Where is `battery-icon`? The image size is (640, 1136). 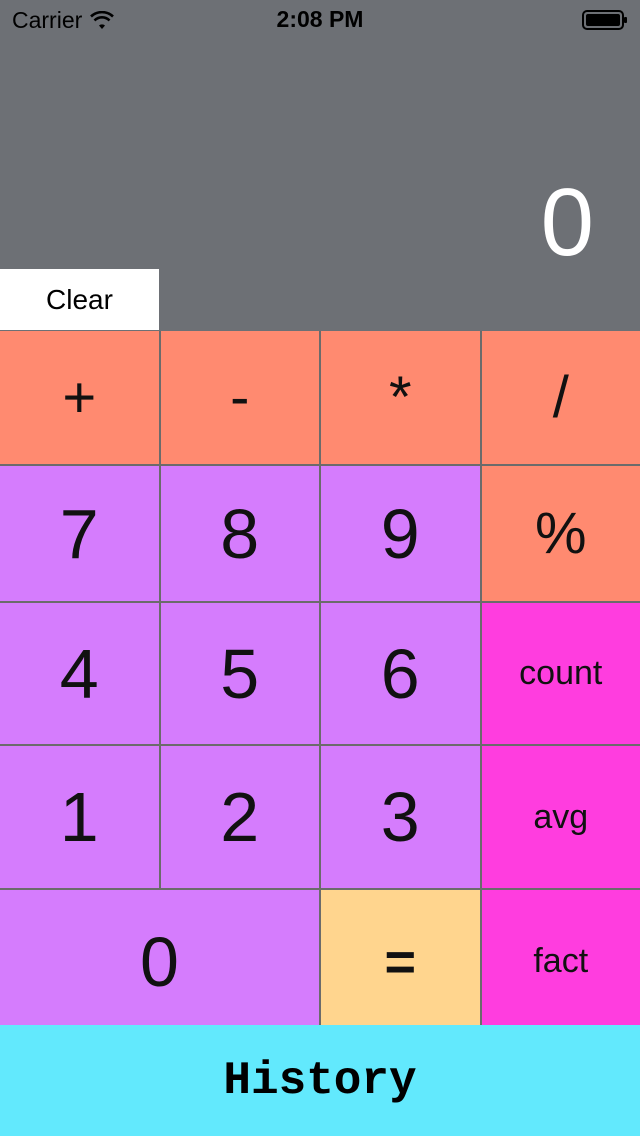 battery-icon is located at coordinates (604, 20).